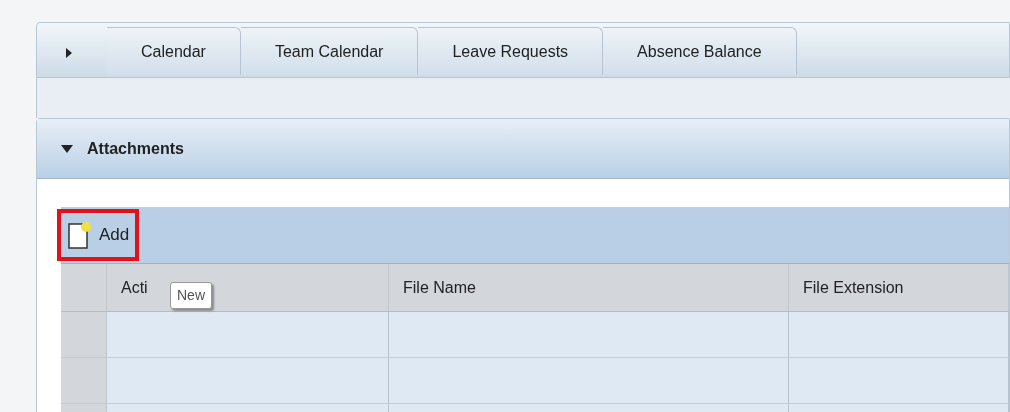 Image resolution: width=1010 pixels, height=412 pixels. Describe the element at coordinates (174, 51) in the screenshot. I see `tab: Calendar` at that location.